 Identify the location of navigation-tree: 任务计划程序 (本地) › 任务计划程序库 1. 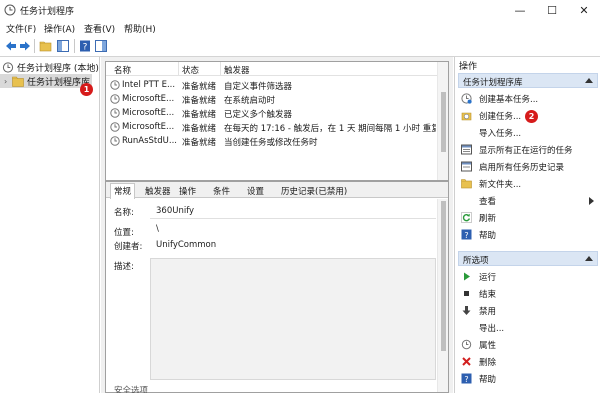
(50, 225).